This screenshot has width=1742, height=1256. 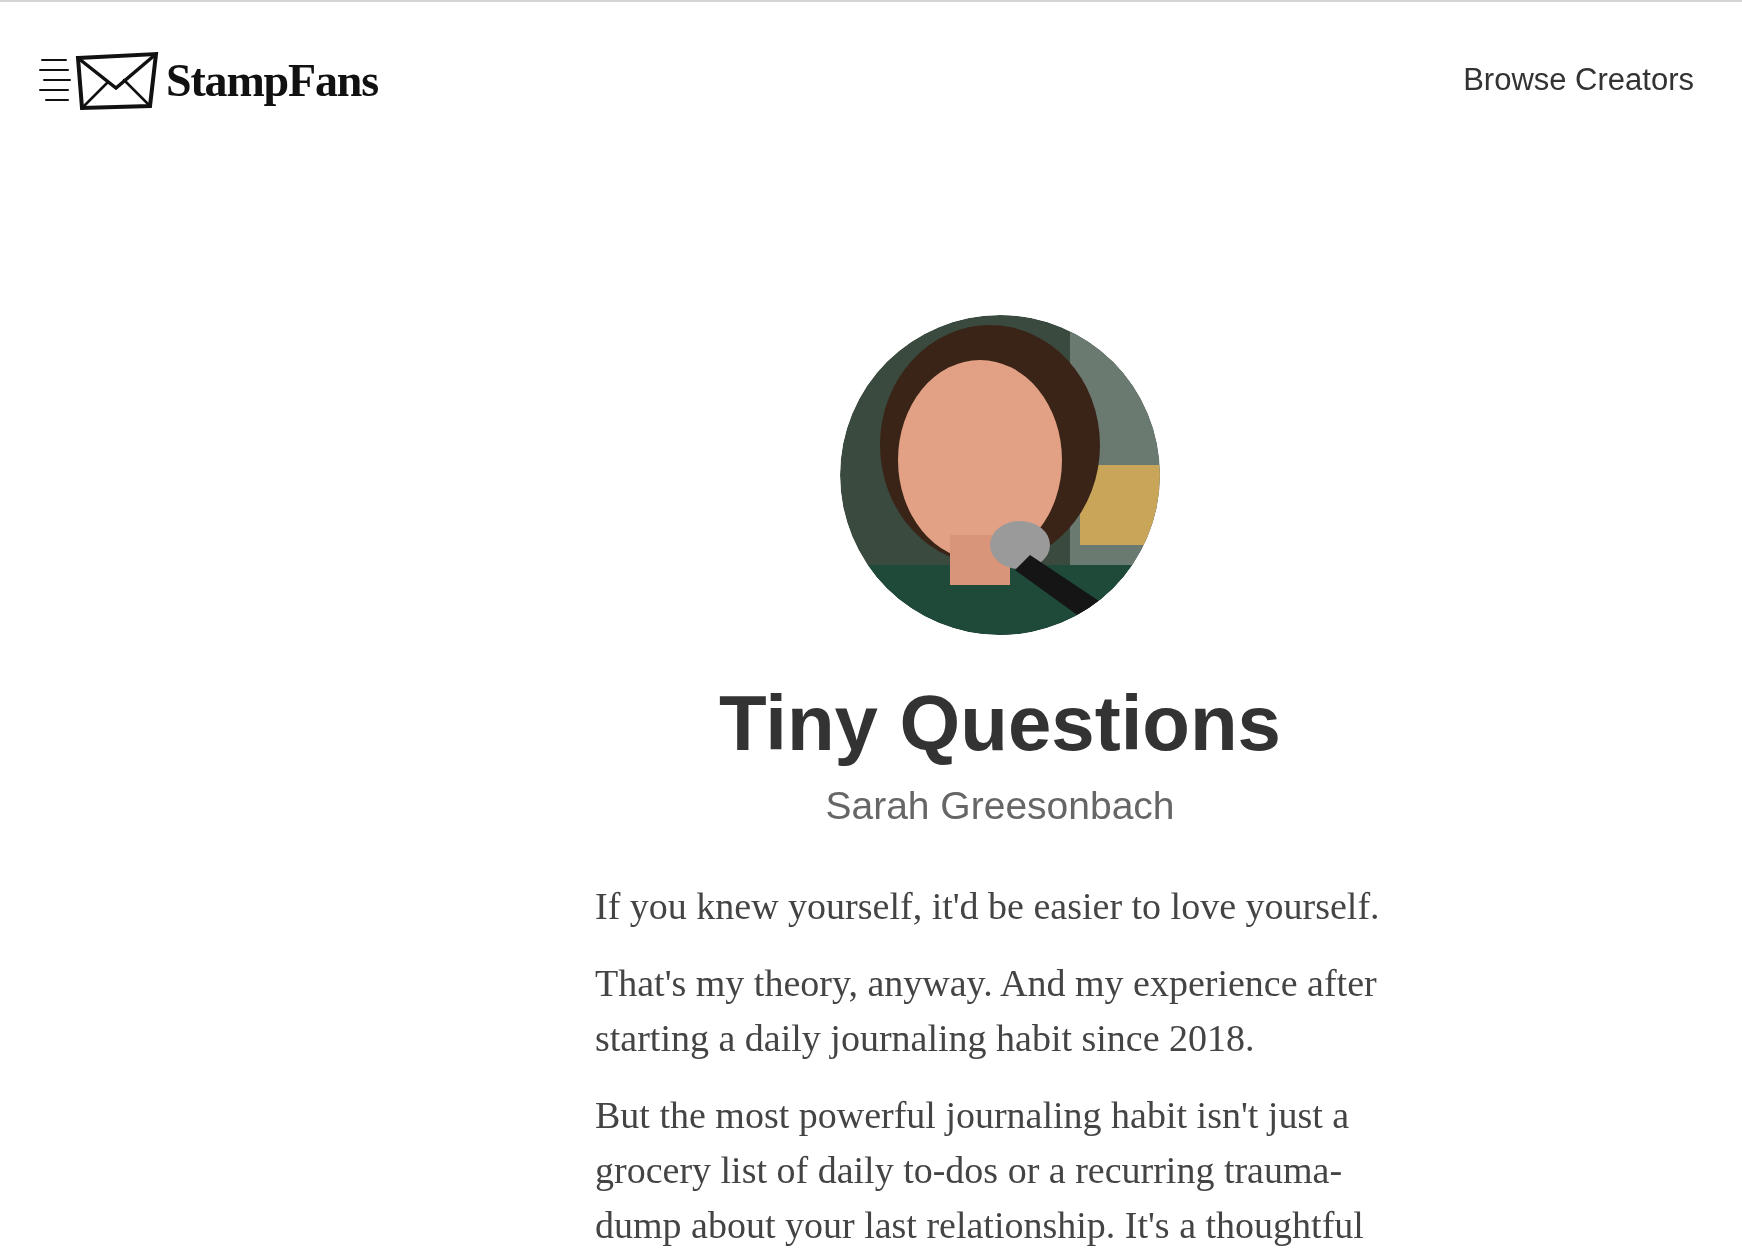 What do you see at coordinates (988, 906) in the screenshot?
I see `description-paragraph: If you knew yourself, it'd be easier to love yourself.` at bounding box center [988, 906].